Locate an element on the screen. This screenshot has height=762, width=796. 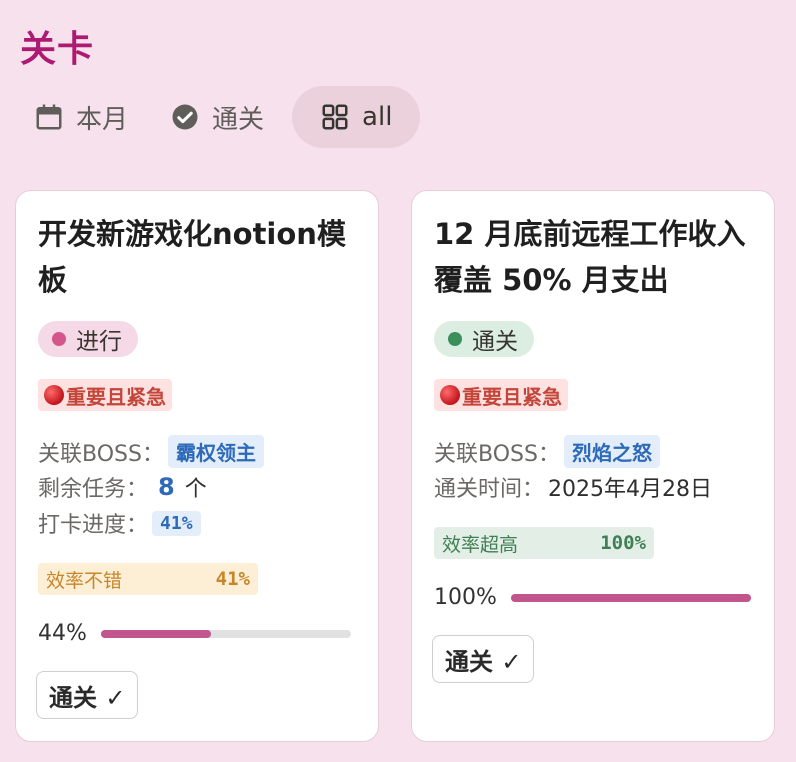
status-badge: 通关 is located at coordinates (484, 339).